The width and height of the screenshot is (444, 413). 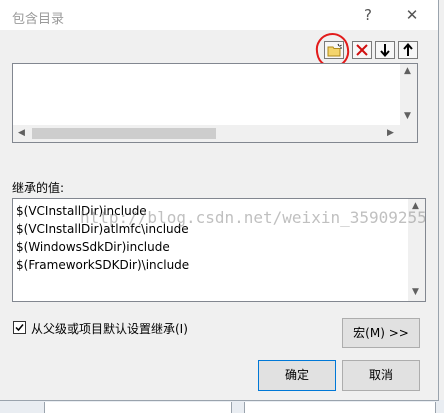 I want to click on watermark-text: http://blog.csdn.net/weixin_35909255, so click(x=253, y=217).